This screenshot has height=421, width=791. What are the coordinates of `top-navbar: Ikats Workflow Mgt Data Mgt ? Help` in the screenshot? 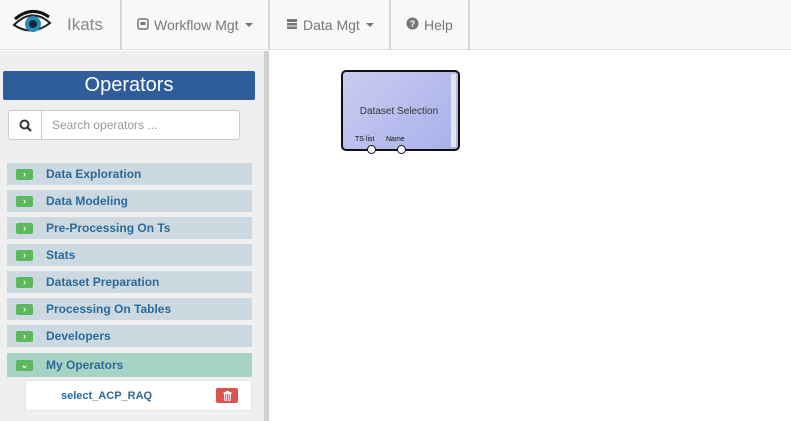 It's located at (395, 25).